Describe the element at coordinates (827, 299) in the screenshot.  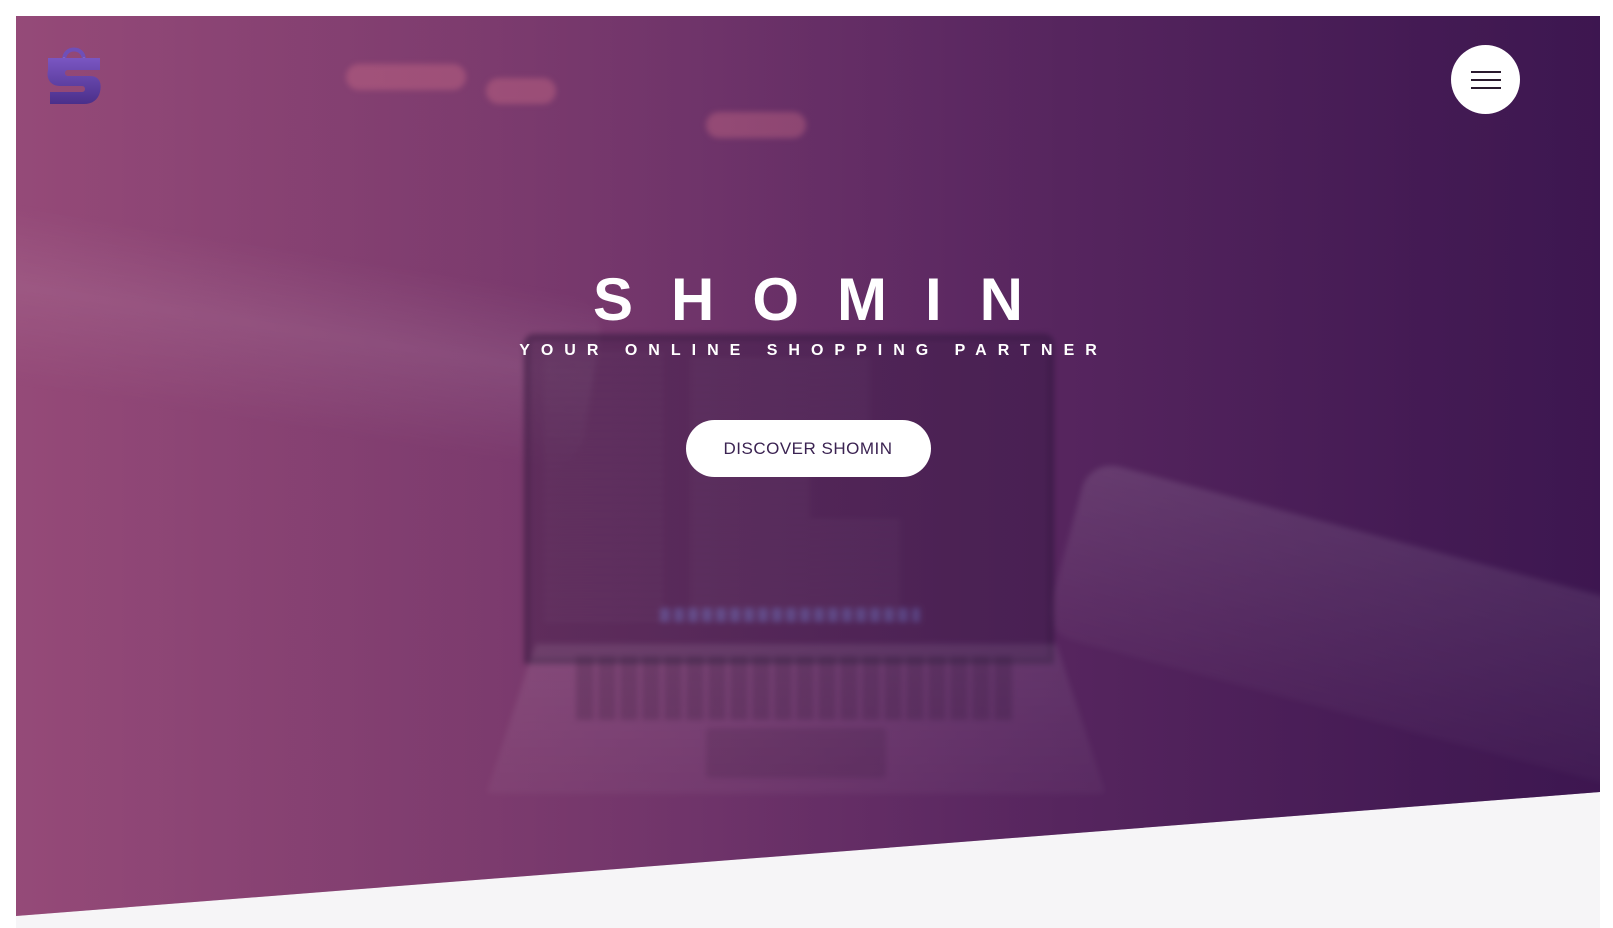
I see `brand-title: SHOMIN` at that location.